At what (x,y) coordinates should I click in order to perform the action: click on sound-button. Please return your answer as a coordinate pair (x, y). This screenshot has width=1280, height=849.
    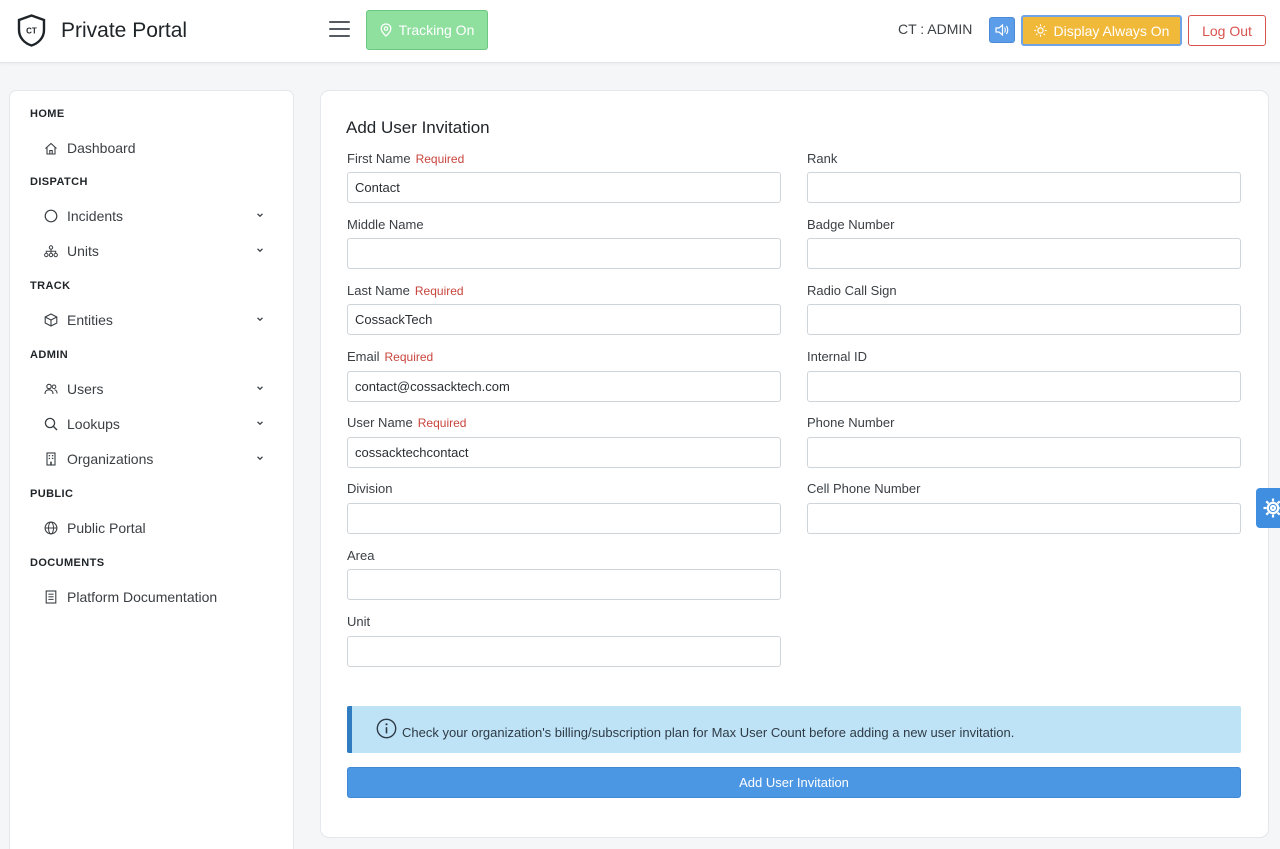
    Looking at the image, I should click on (1002, 30).